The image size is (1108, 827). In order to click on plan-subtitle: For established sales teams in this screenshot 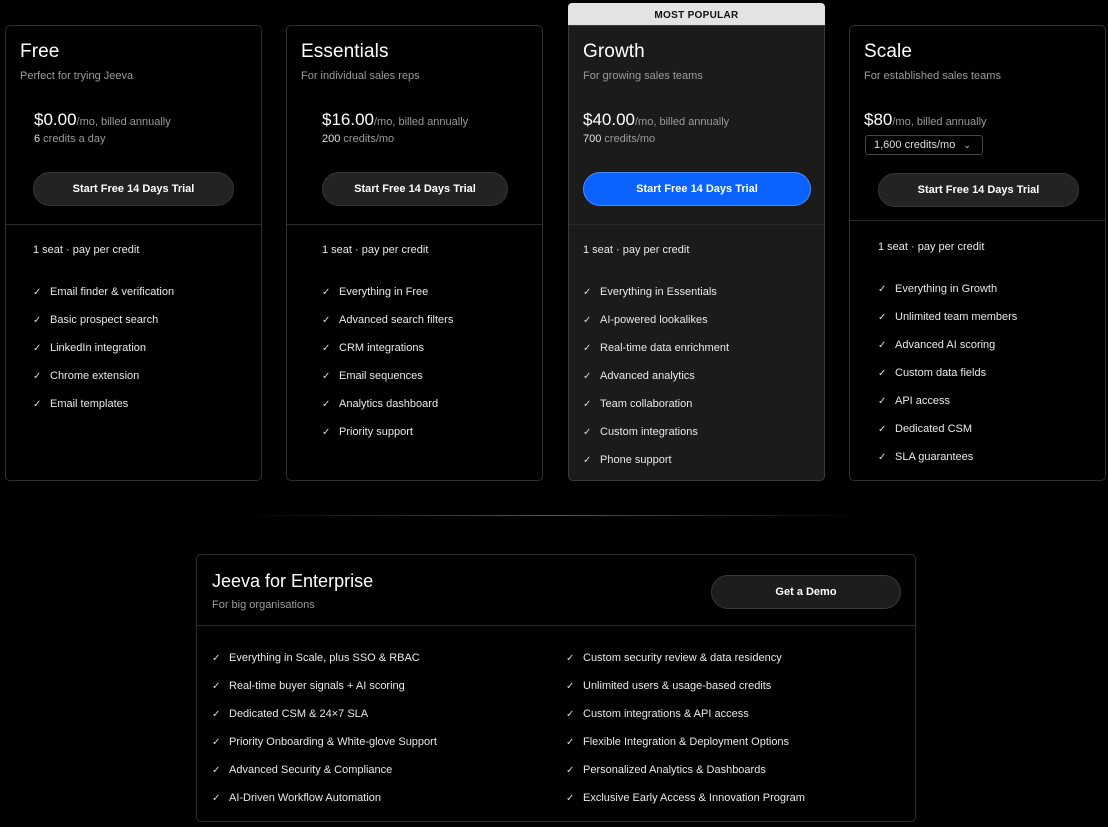, I will do `click(932, 76)`.